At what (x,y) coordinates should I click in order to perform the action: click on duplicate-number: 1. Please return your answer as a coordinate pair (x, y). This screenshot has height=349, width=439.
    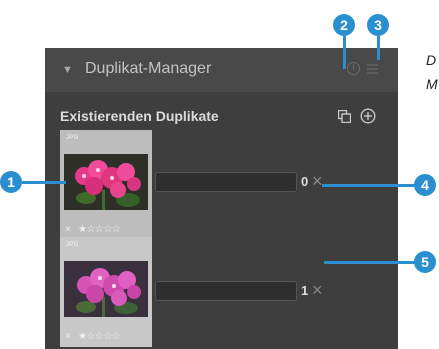
    Looking at the image, I should click on (305, 290).